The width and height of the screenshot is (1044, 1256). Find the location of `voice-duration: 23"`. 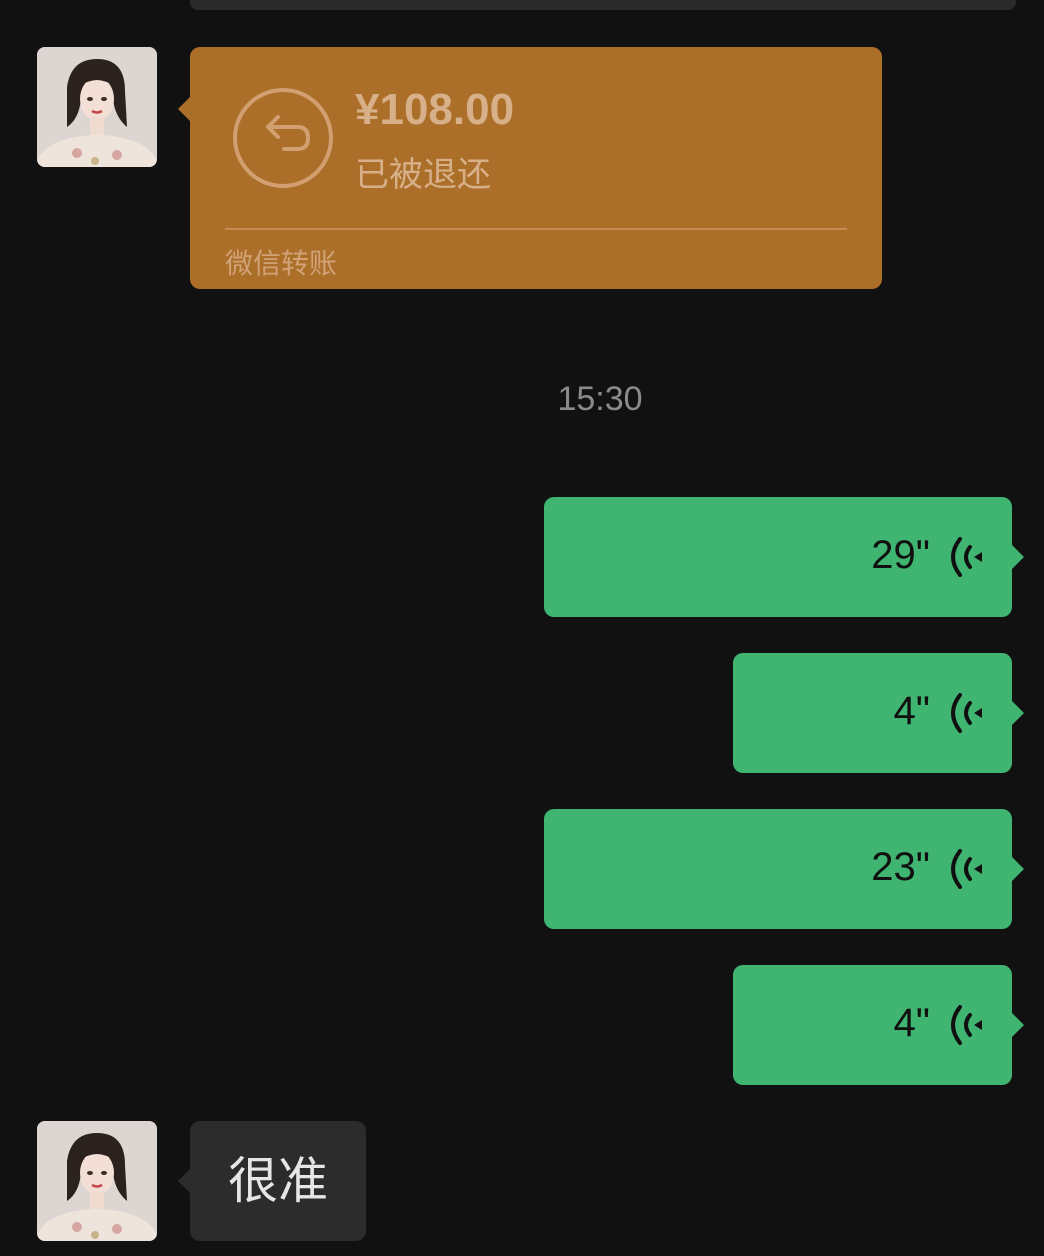

voice-duration: 23" is located at coordinates (900, 867).